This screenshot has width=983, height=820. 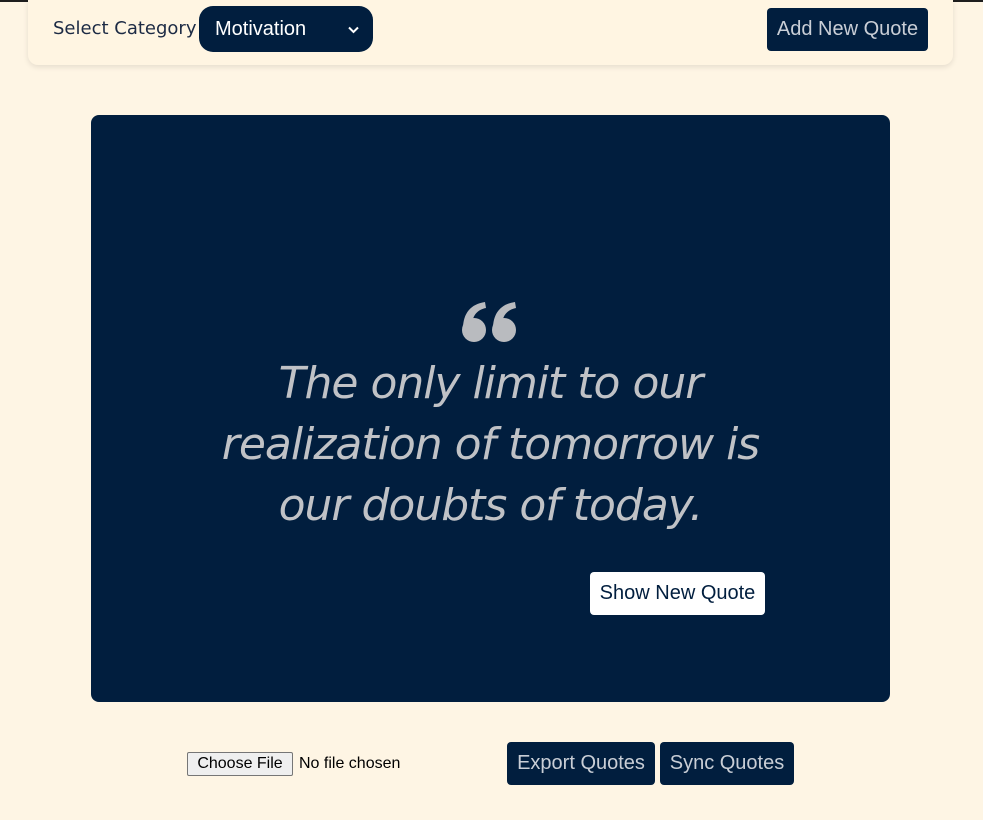 What do you see at coordinates (727, 763) in the screenshot?
I see `sync-quotes-button: Sync Quotes` at bounding box center [727, 763].